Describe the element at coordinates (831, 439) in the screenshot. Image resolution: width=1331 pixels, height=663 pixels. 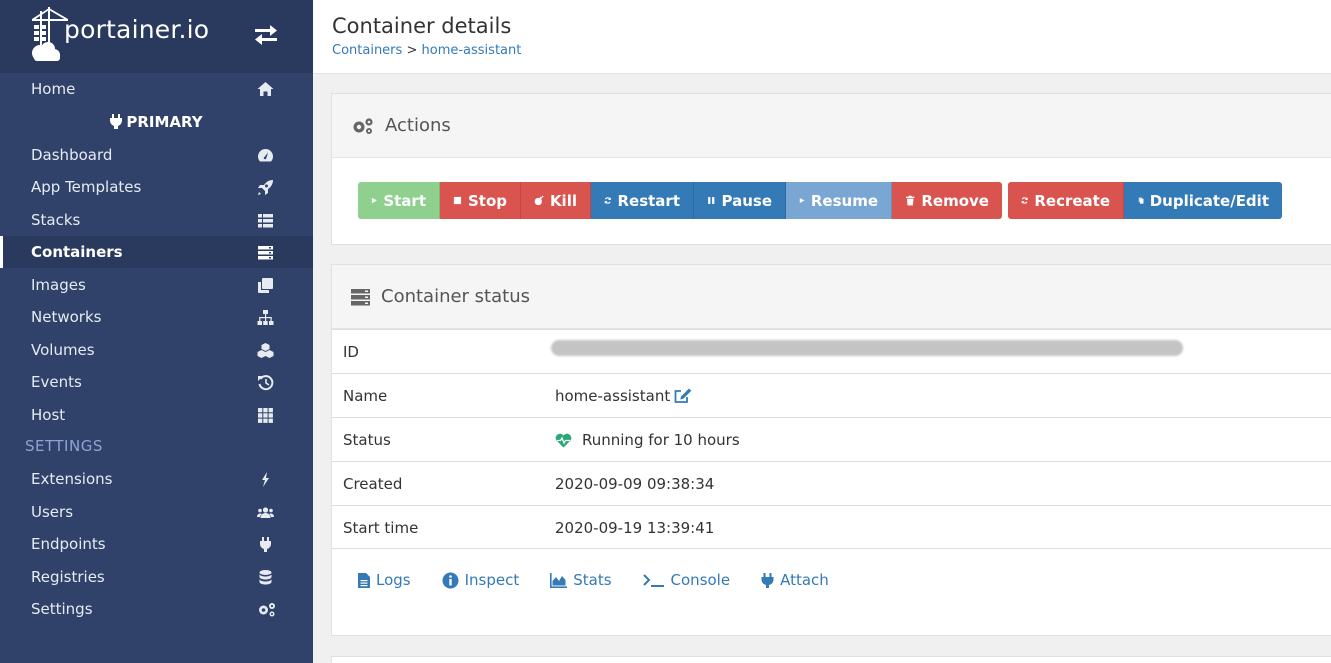
I see `status-row-status: Status Running for 10 hours` at that location.